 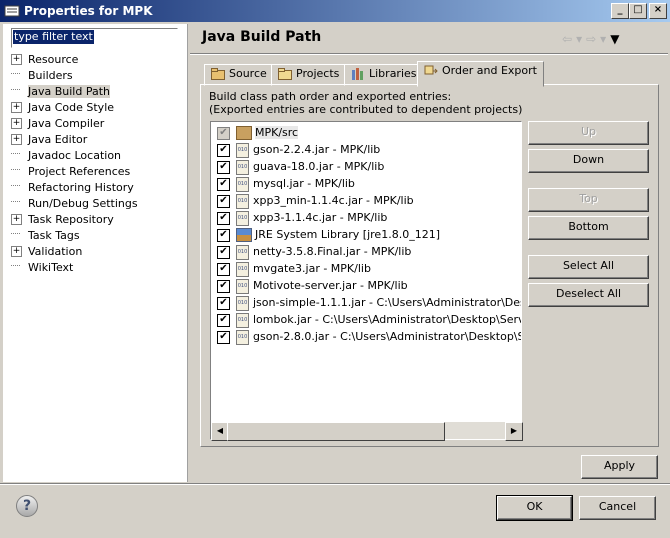 What do you see at coordinates (248, 73) in the screenshot?
I see `tab-source-label: Source` at bounding box center [248, 73].